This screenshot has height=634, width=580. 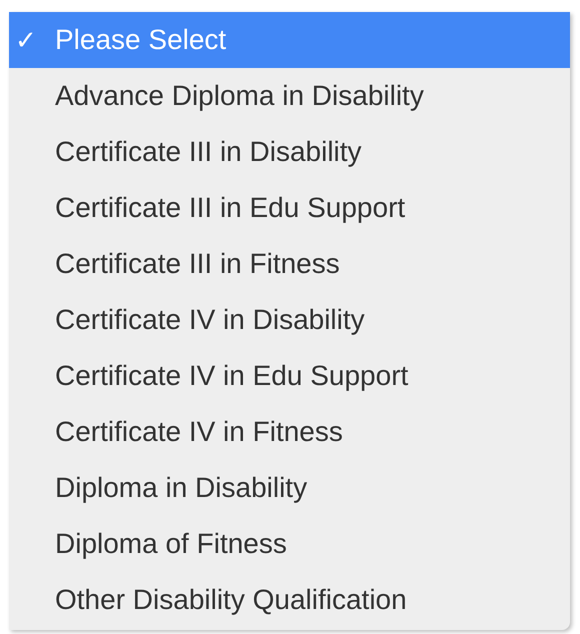 I want to click on menu-item: Diploma in Disability, so click(x=289, y=488).